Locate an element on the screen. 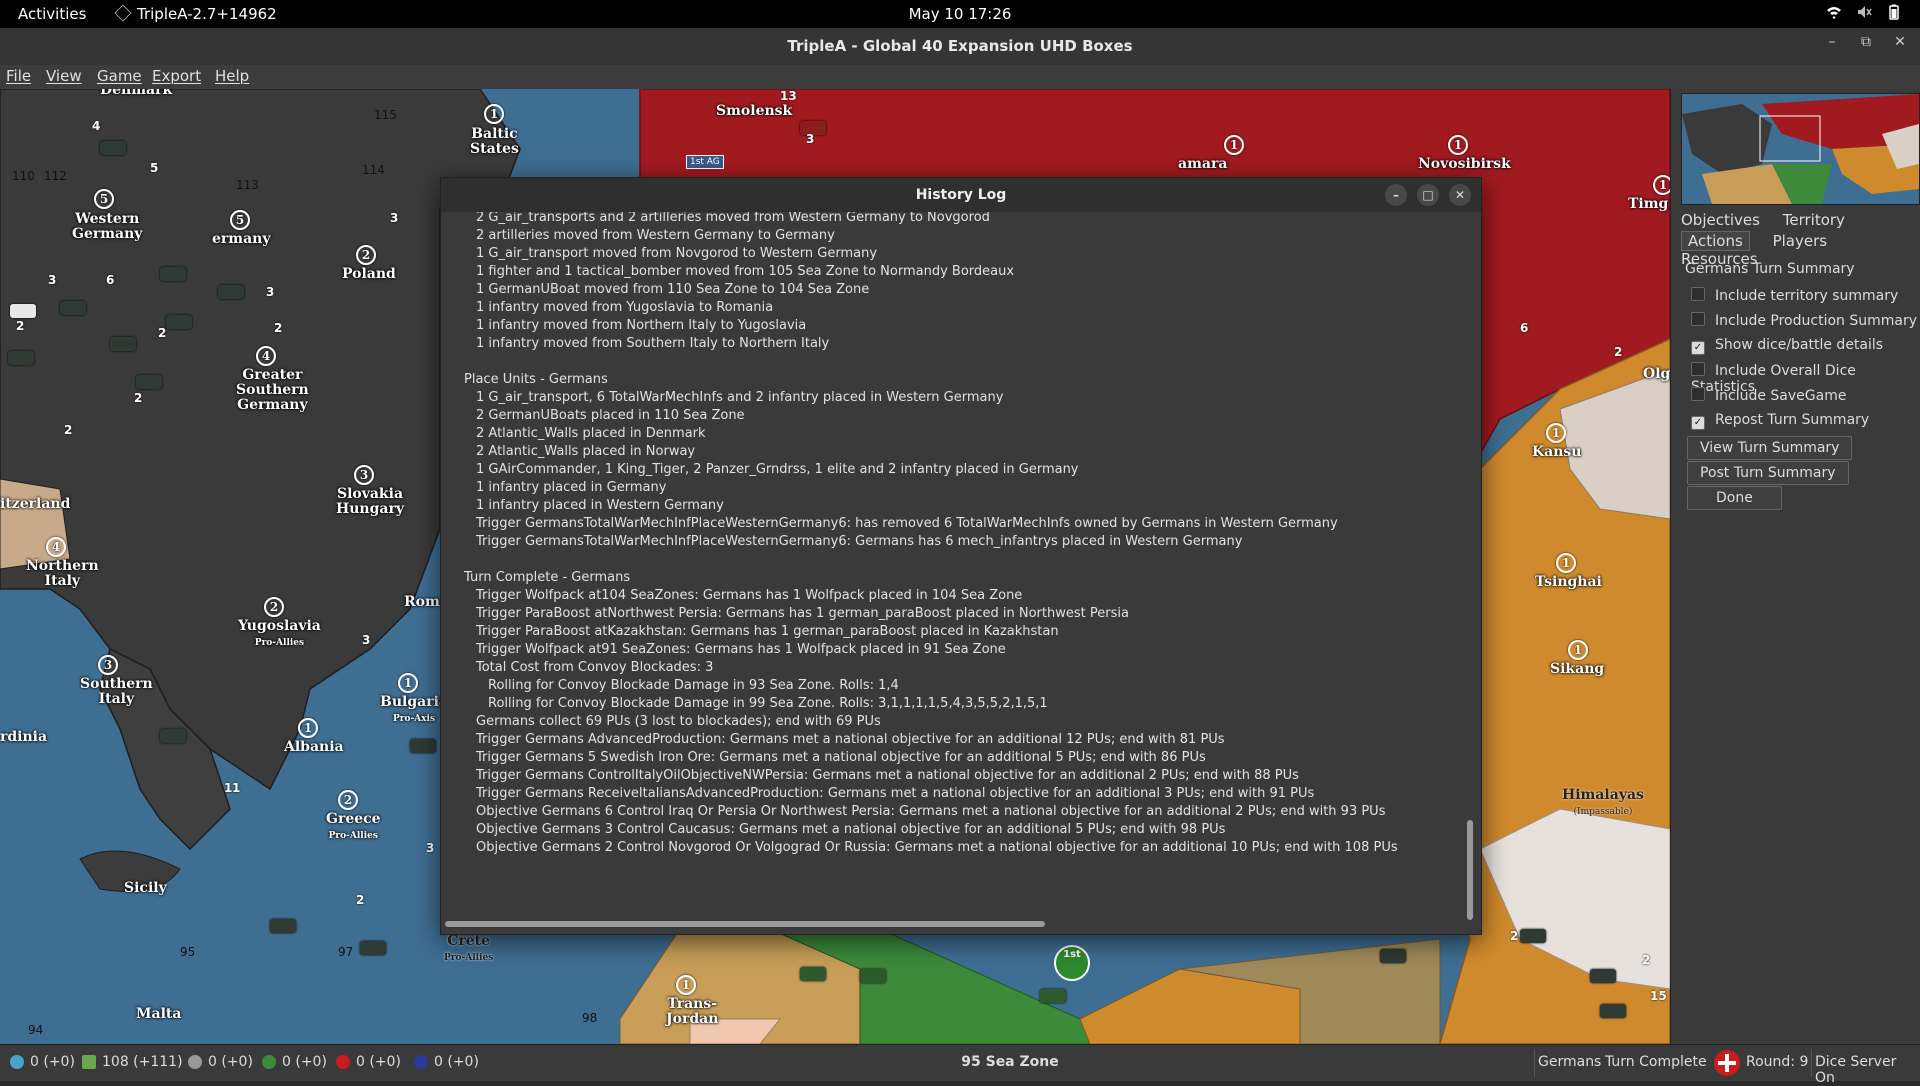 The height and width of the screenshot is (1086, 1920). sea-zone-95: 95 is located at coordinates (188, 952).